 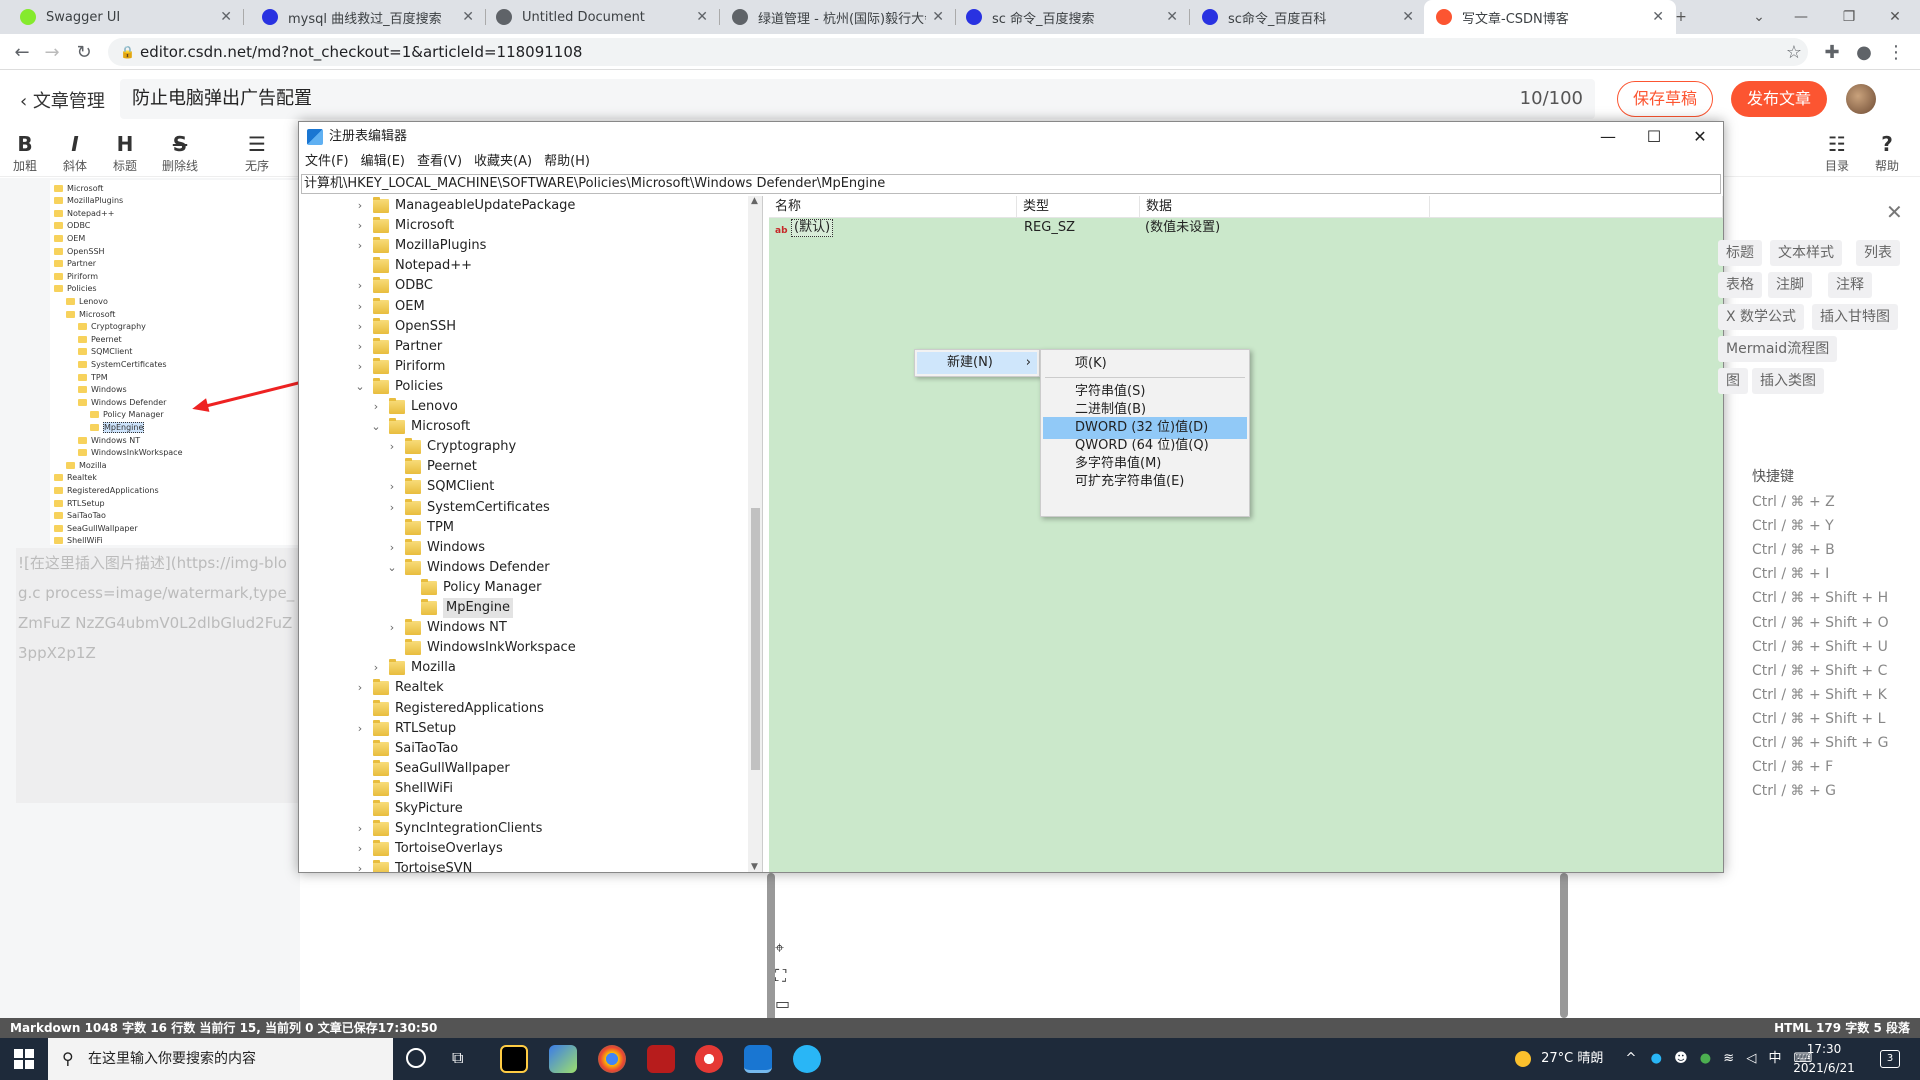 I want to click on task-view-icon: ⧉, so click(x=457, y=1058).